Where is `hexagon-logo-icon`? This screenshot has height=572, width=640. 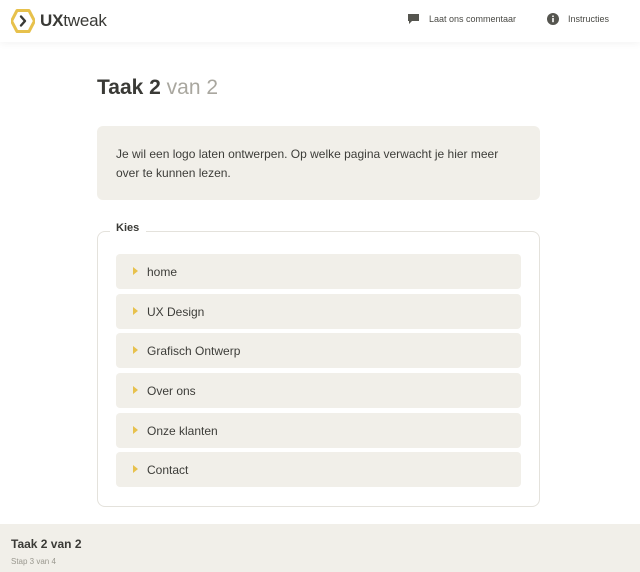 hexagon-logo-icon is located at coordinates (23, 21).